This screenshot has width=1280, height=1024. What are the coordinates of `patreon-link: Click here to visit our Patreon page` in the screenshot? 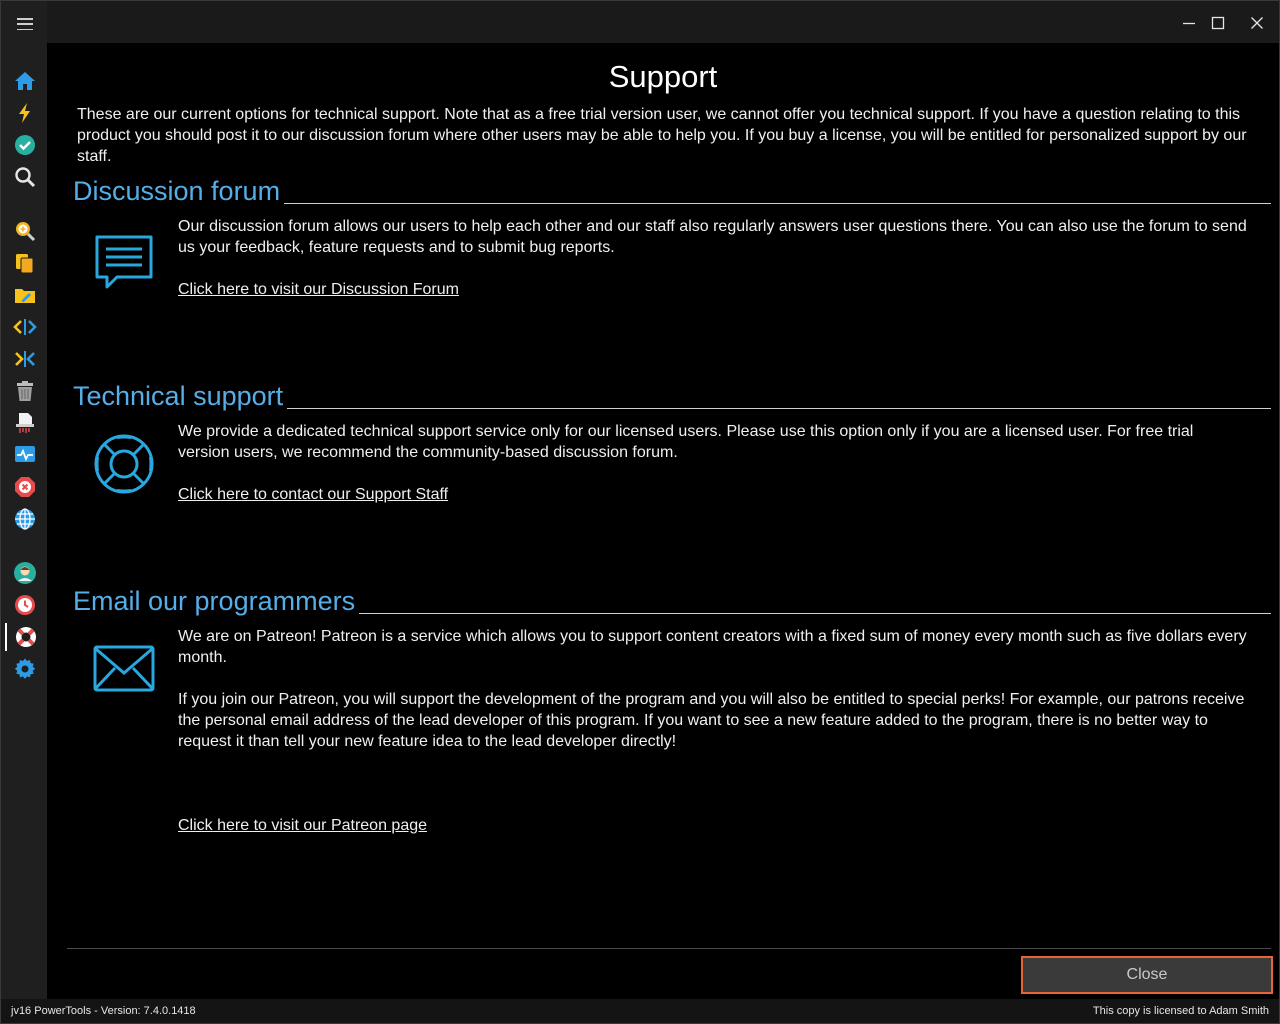 It's located at (302, 825).